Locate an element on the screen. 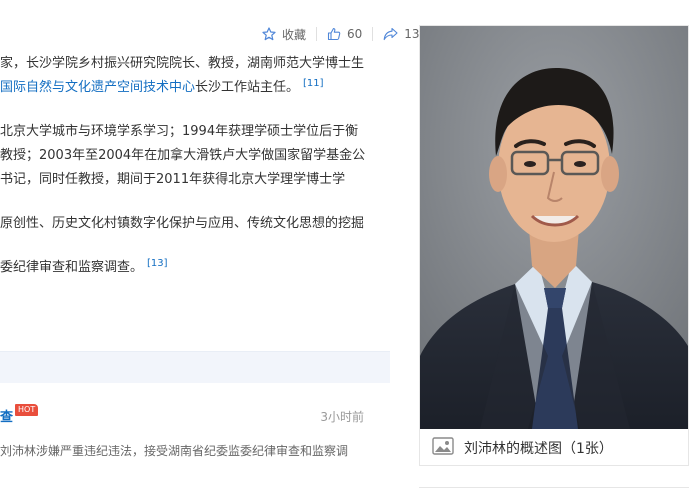 This screenshot has width=696, height=490. article-toolbar: 收藏 60 13 is located at coordinates (341, 34).